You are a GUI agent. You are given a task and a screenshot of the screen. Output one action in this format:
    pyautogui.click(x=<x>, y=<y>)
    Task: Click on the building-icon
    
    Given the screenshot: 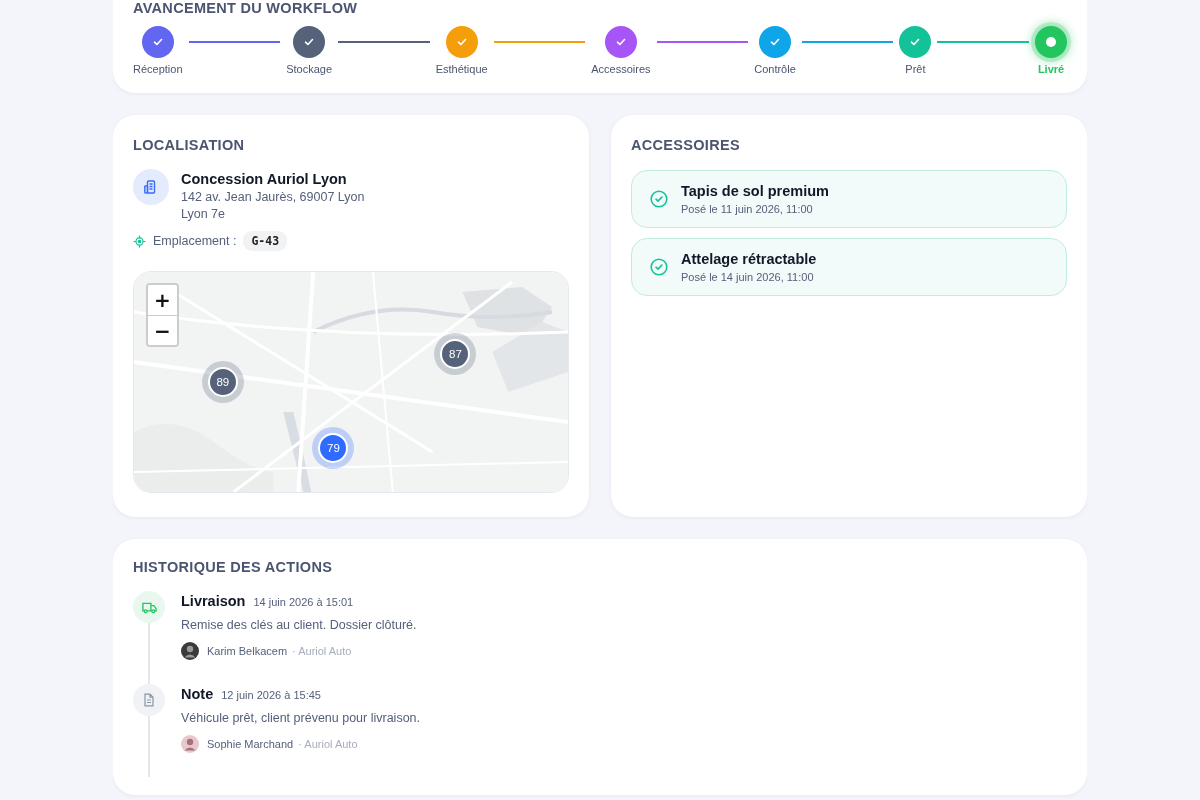 What is the action you would take?
    pyautogui.click(x=151, y=187)
    